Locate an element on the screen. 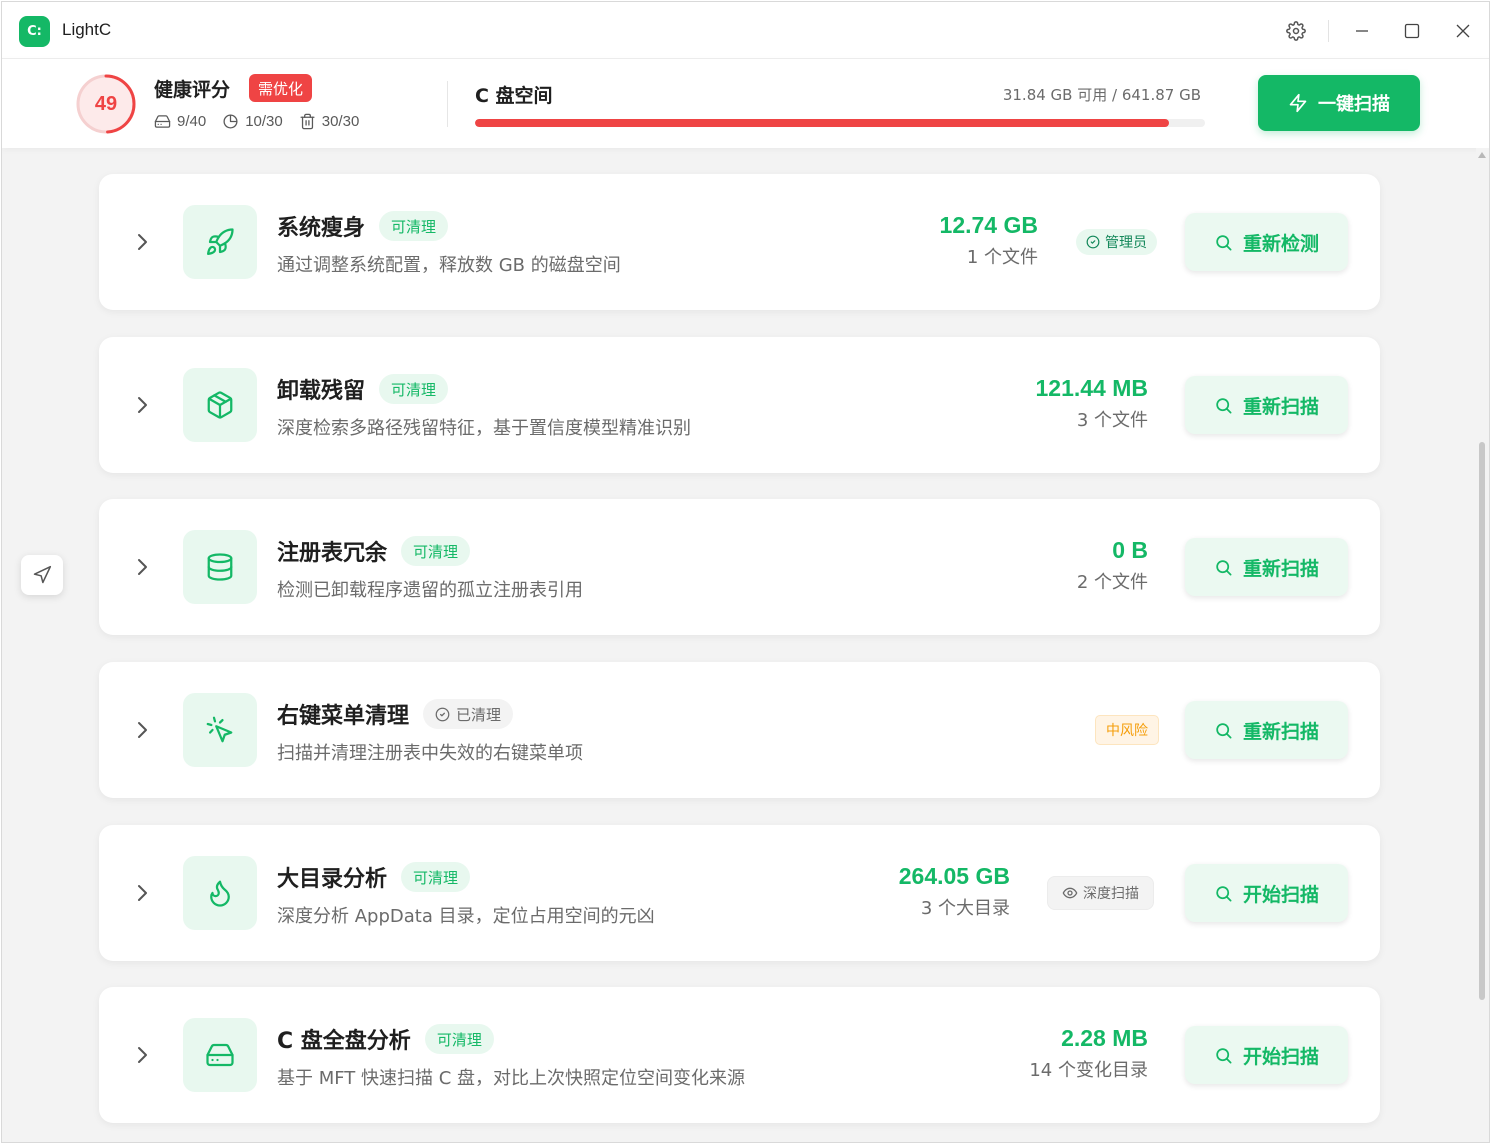 The width and height of the screenshot is (1491, 1144). size-value: 264.05 GB is located at coordinates (954, 876).